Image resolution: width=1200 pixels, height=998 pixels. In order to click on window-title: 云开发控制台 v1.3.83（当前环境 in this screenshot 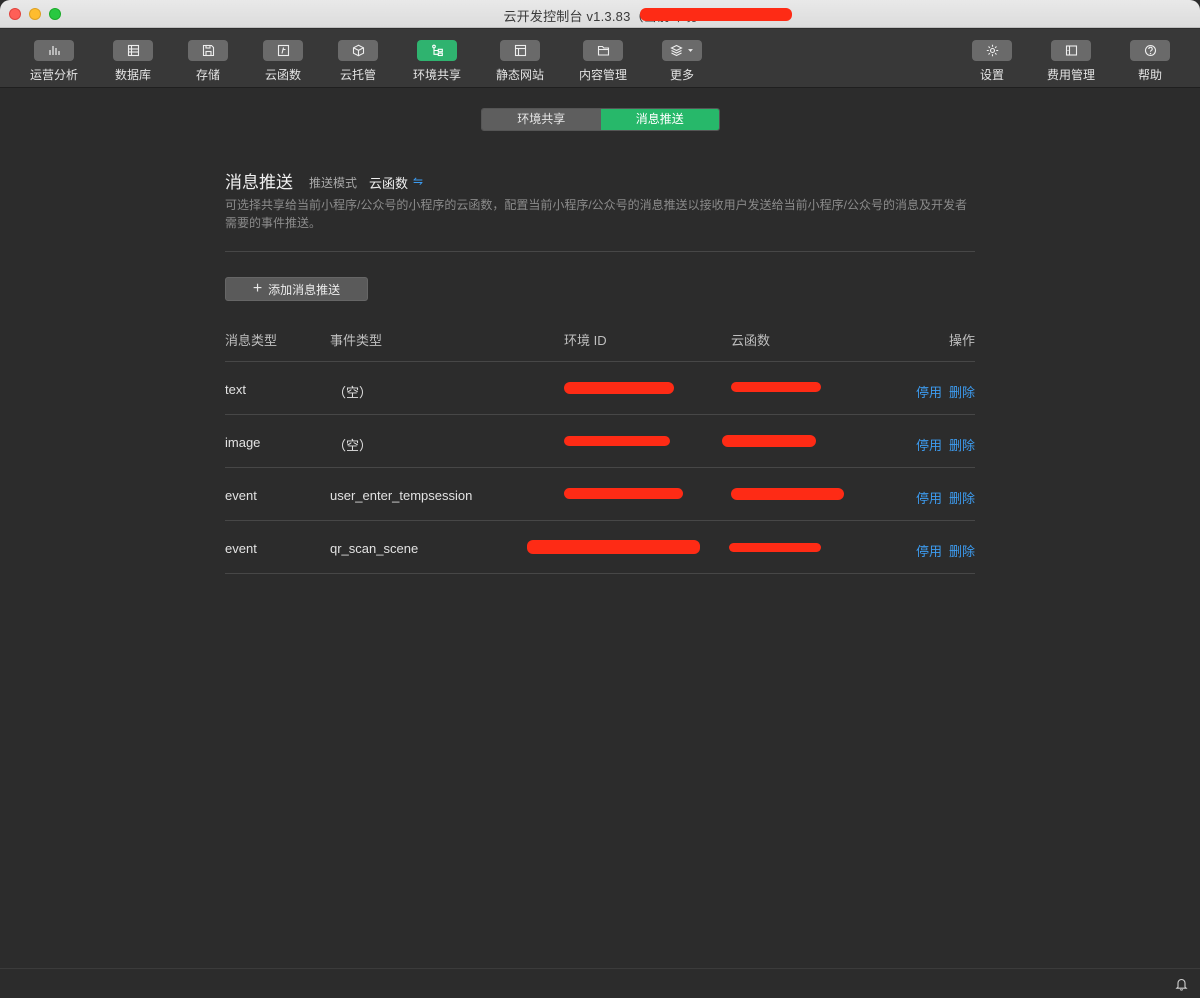, I will do `click(600, 16)`.